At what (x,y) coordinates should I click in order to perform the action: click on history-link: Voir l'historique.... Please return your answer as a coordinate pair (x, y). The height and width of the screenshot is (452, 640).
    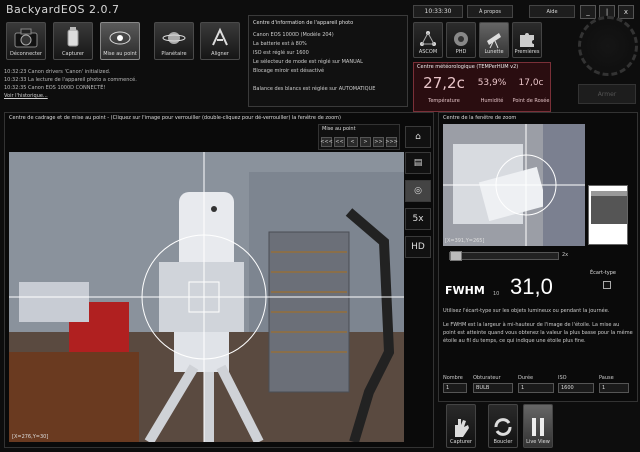
    Looking at the image, I should click on (26, 96).